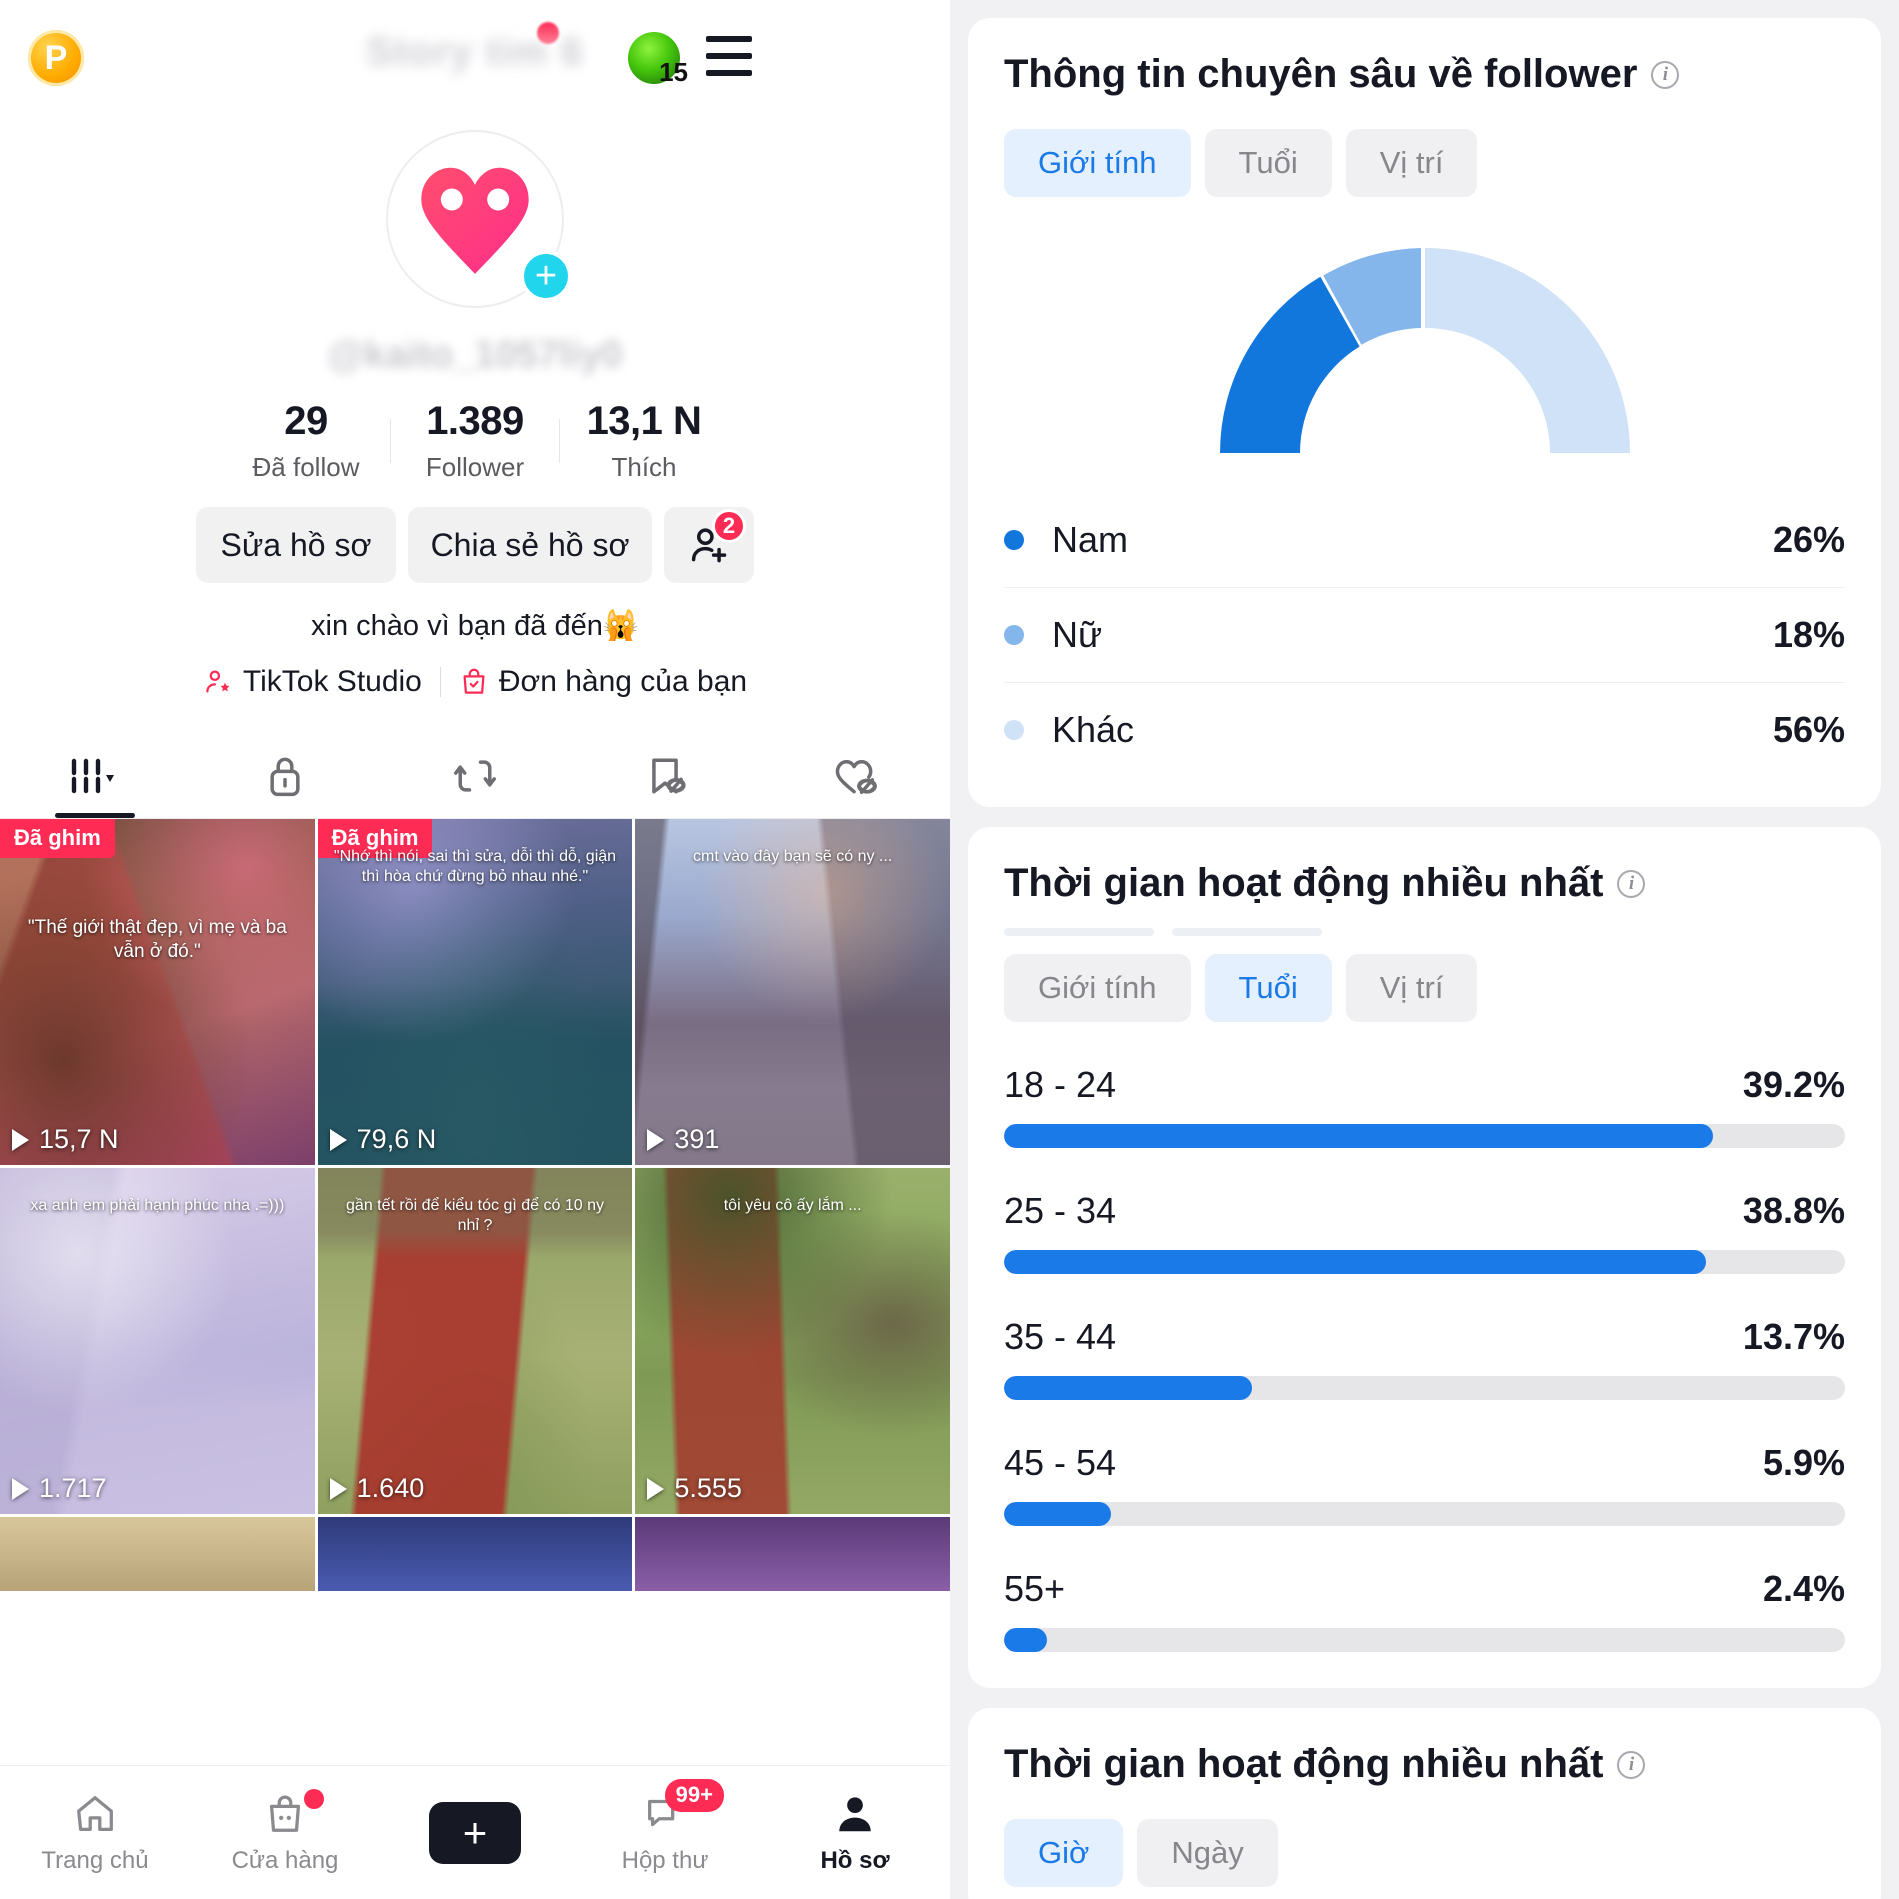  What do you see at coordinates (709, 545) in the screenshot?
I see `add-friends-button: 2` at bounding box center [709, 545].